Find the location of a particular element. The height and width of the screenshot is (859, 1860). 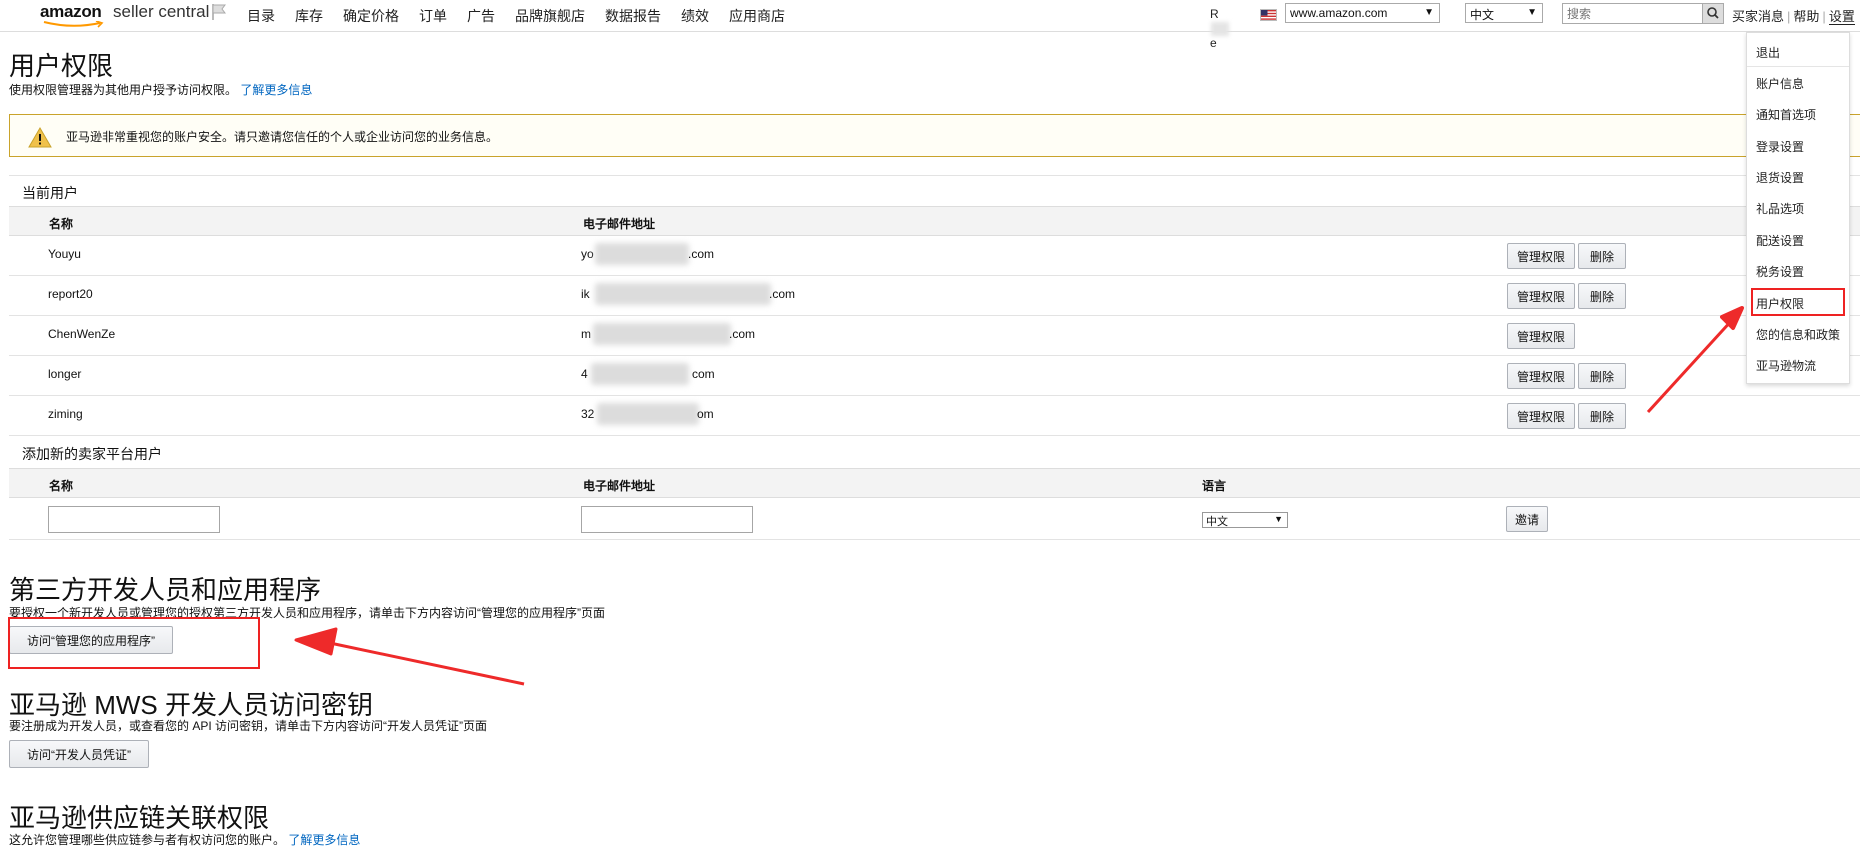

new-user-email-input is located at coordinates (667, 519).